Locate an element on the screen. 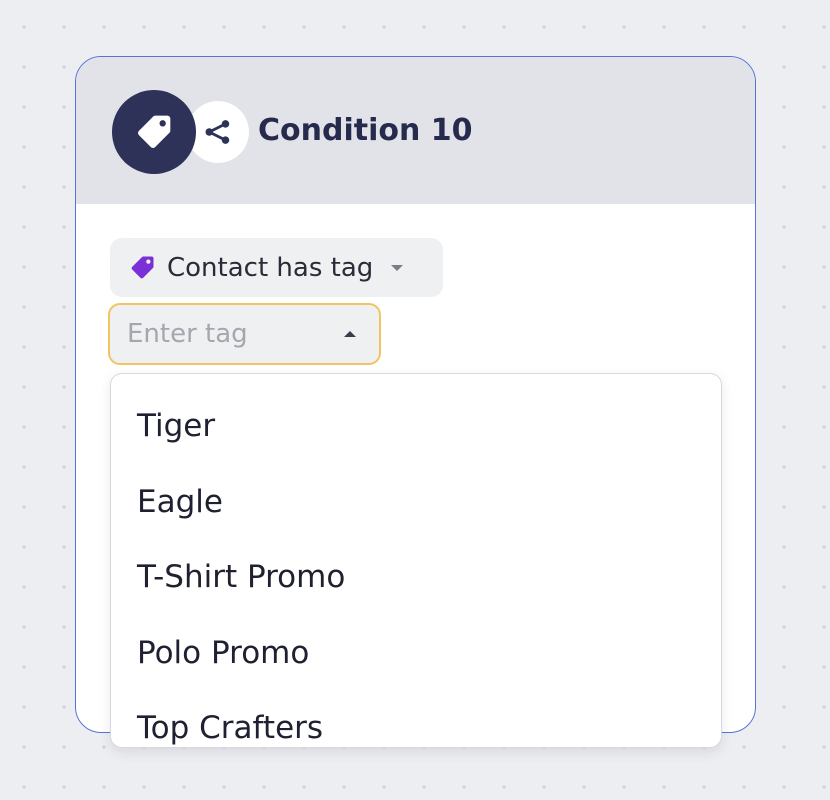 This screenshot has width=830, height=800. chevron-up-icon is located at coordinates (350, 334).